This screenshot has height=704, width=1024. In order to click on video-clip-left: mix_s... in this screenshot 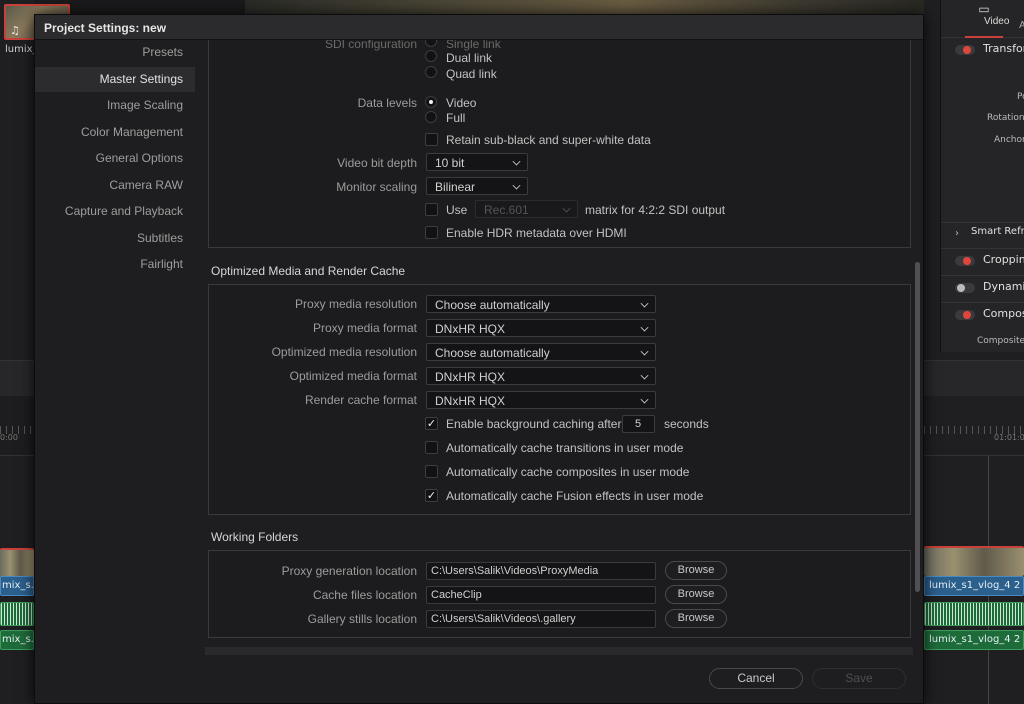, I will do `click(17, 586)`.